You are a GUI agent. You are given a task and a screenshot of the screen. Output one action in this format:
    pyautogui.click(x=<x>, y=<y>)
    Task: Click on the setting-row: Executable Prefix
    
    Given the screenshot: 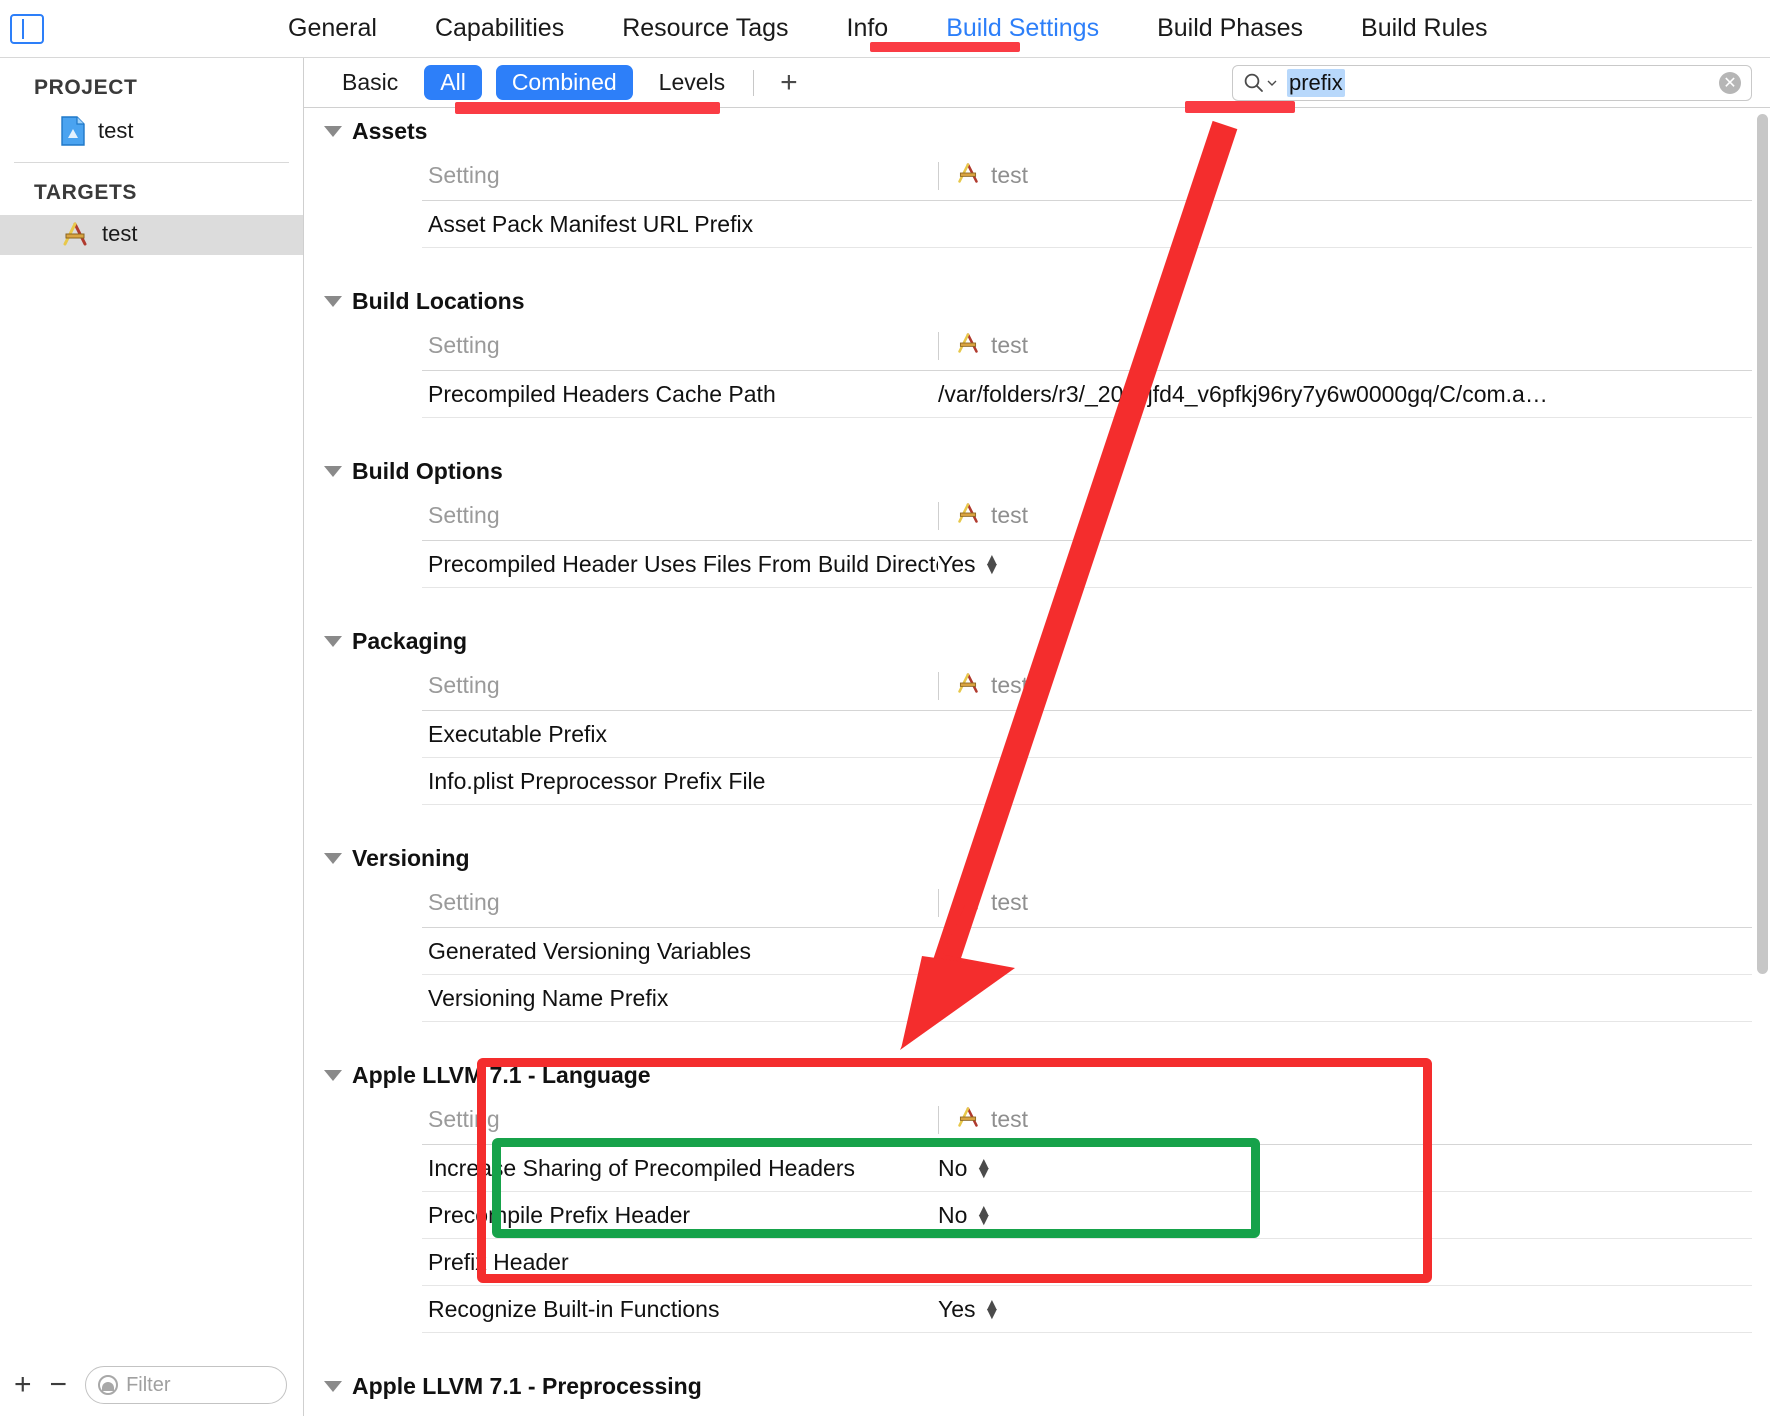 What is the action you would take?
    pyautogui.click(x=1087, y=734)
    